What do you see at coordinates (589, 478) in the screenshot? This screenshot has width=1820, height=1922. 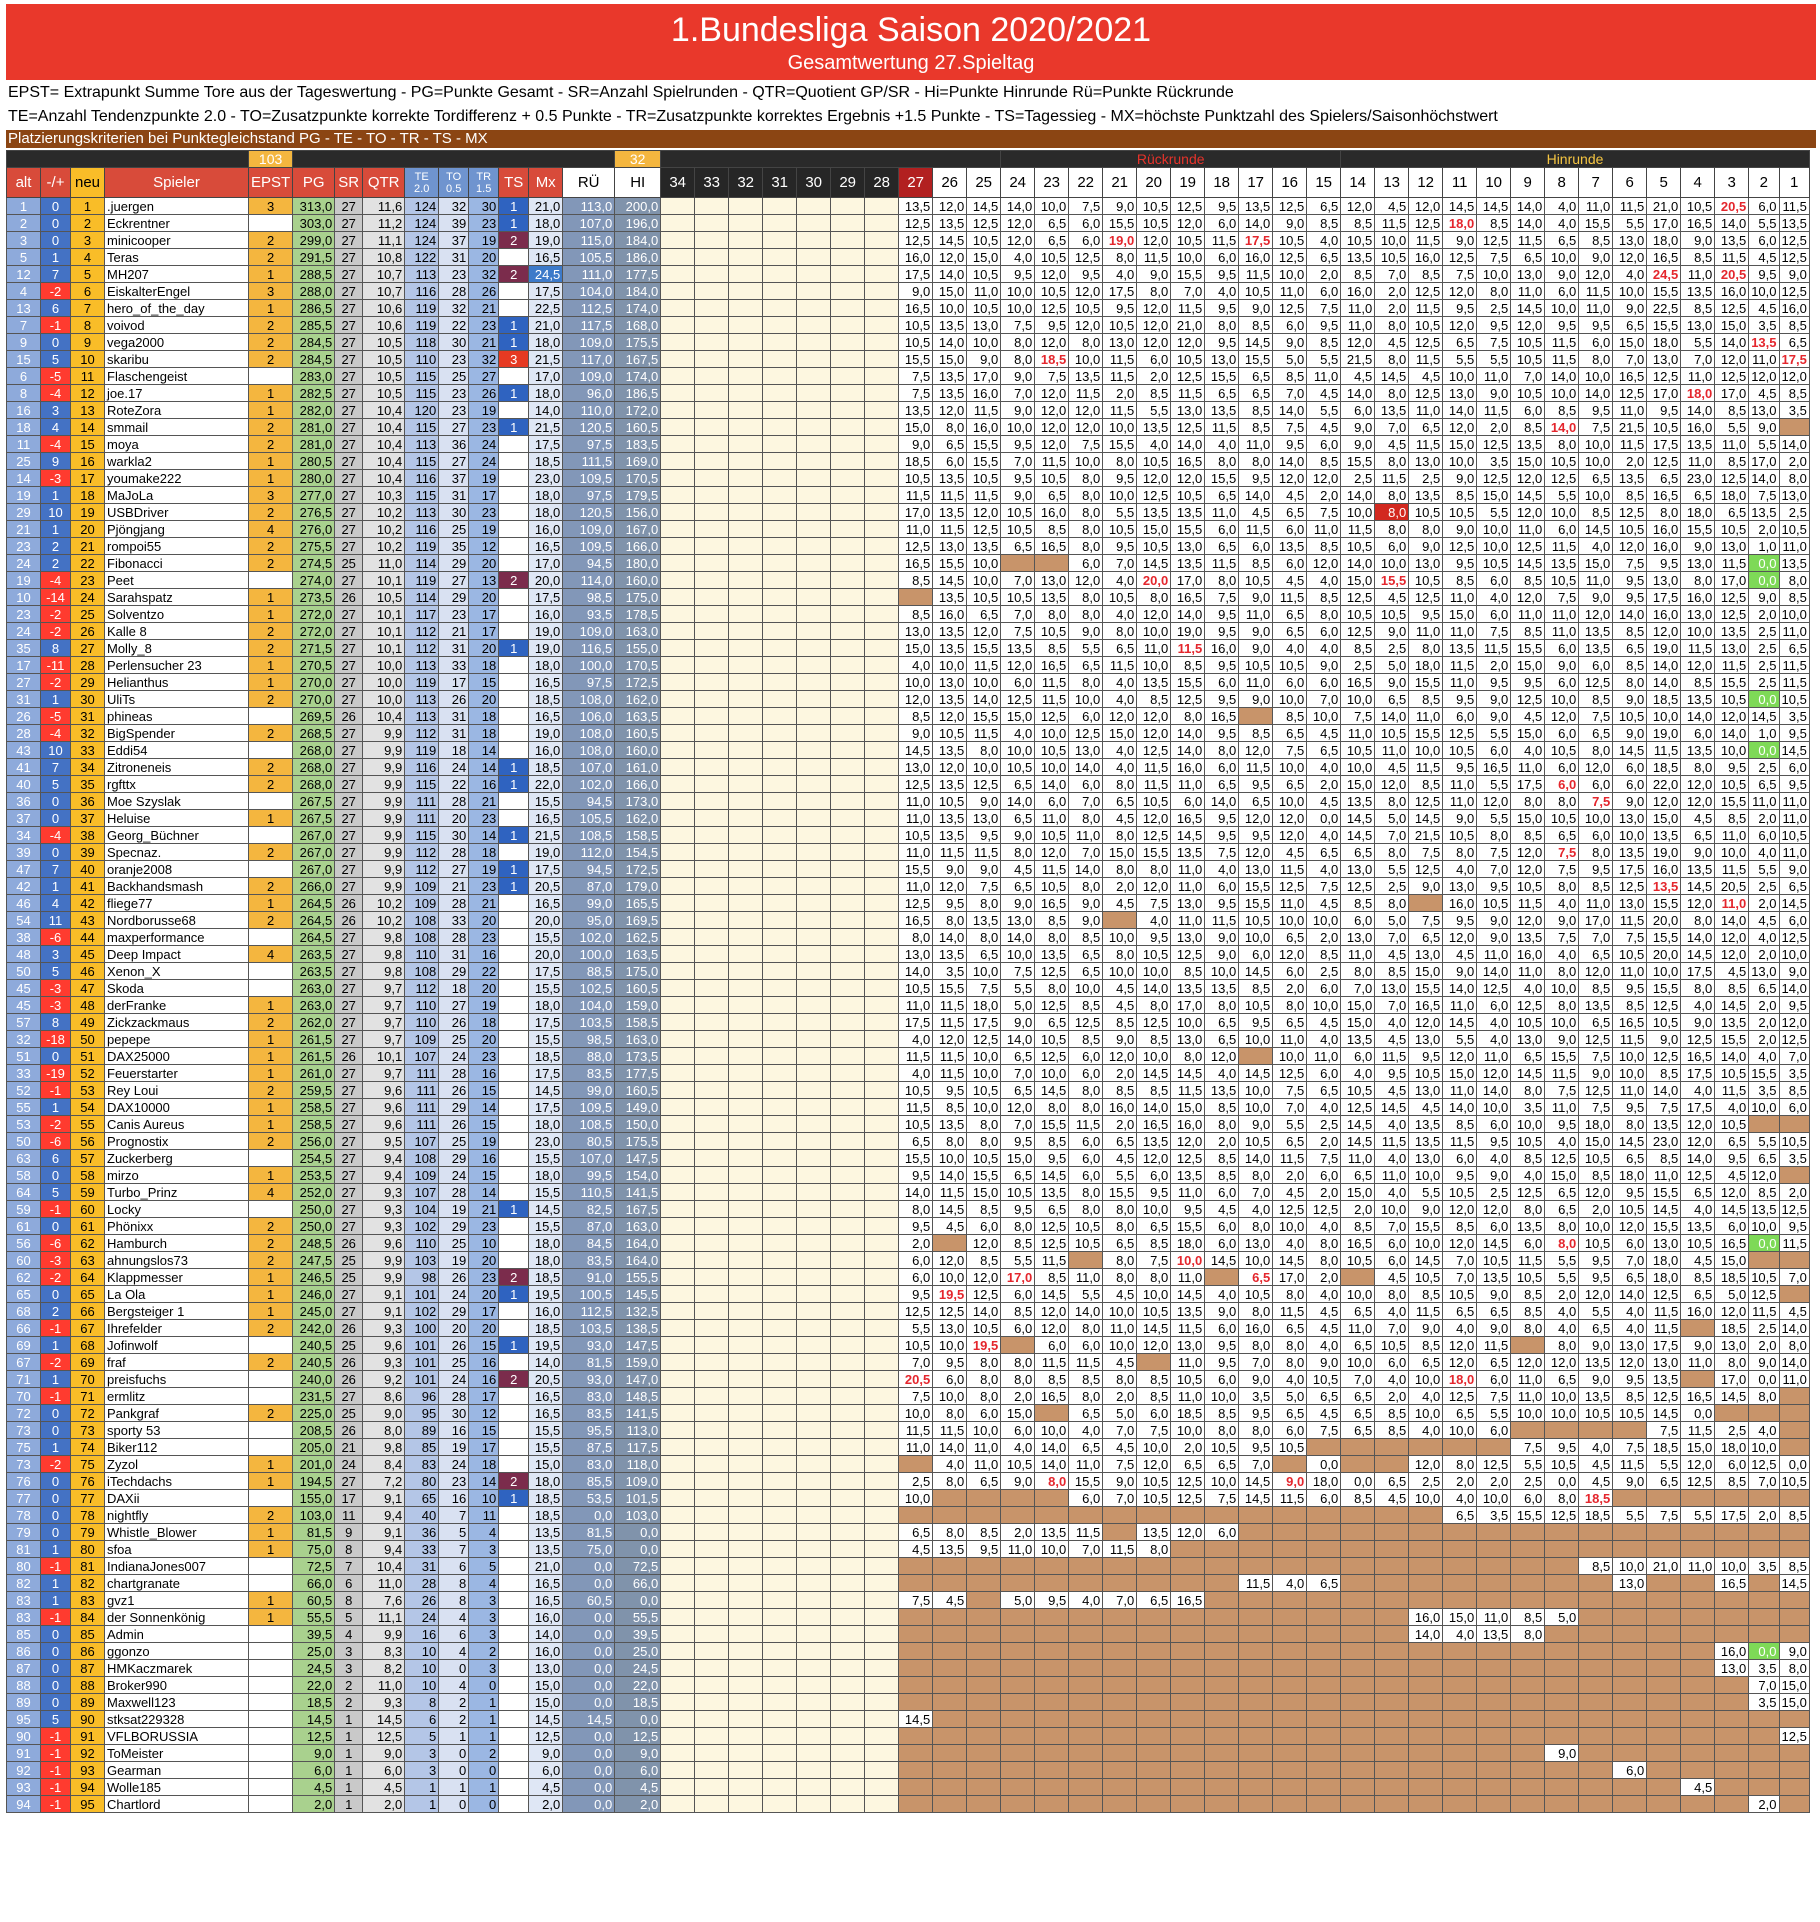 I see `points-rueckrunde: 109,5` at bounding box center [589, 478].